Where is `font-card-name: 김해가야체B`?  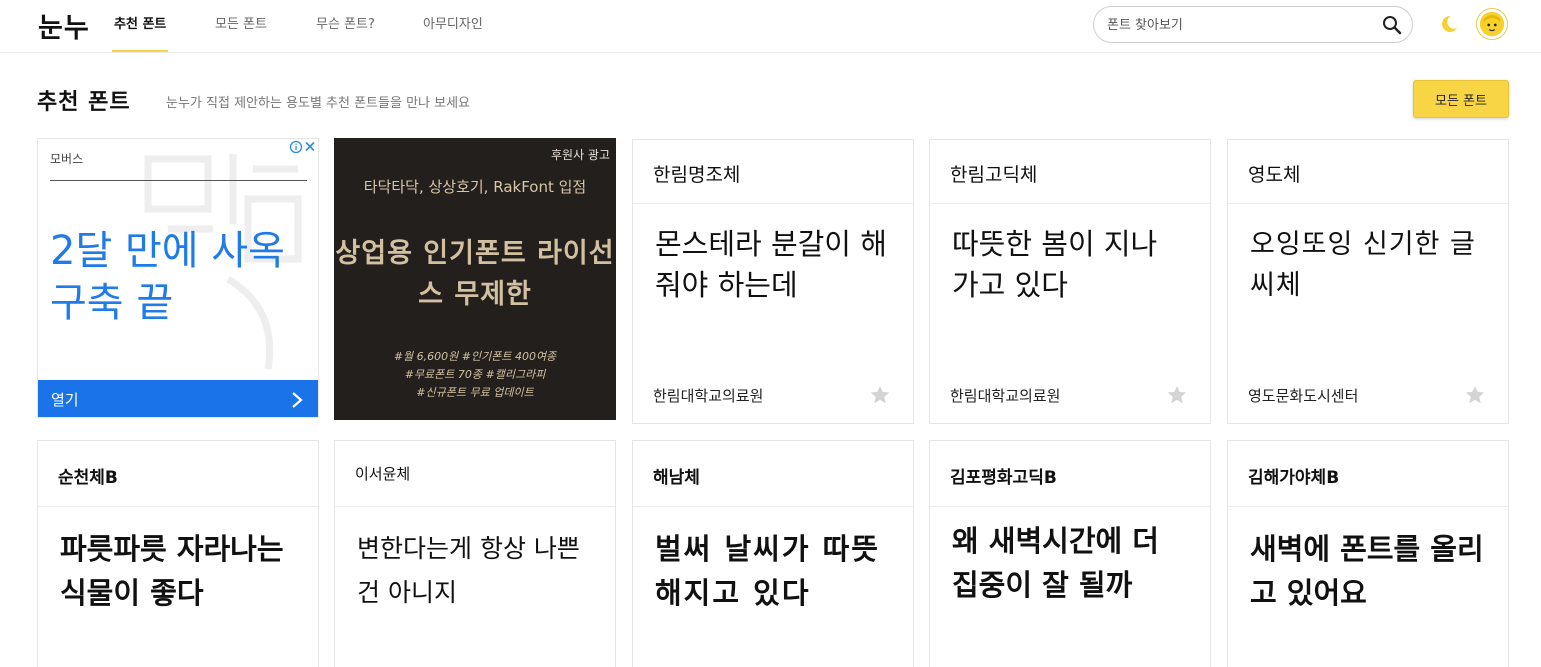 font-card-name: 김해가야체B is located at coordinates (1293, 475).